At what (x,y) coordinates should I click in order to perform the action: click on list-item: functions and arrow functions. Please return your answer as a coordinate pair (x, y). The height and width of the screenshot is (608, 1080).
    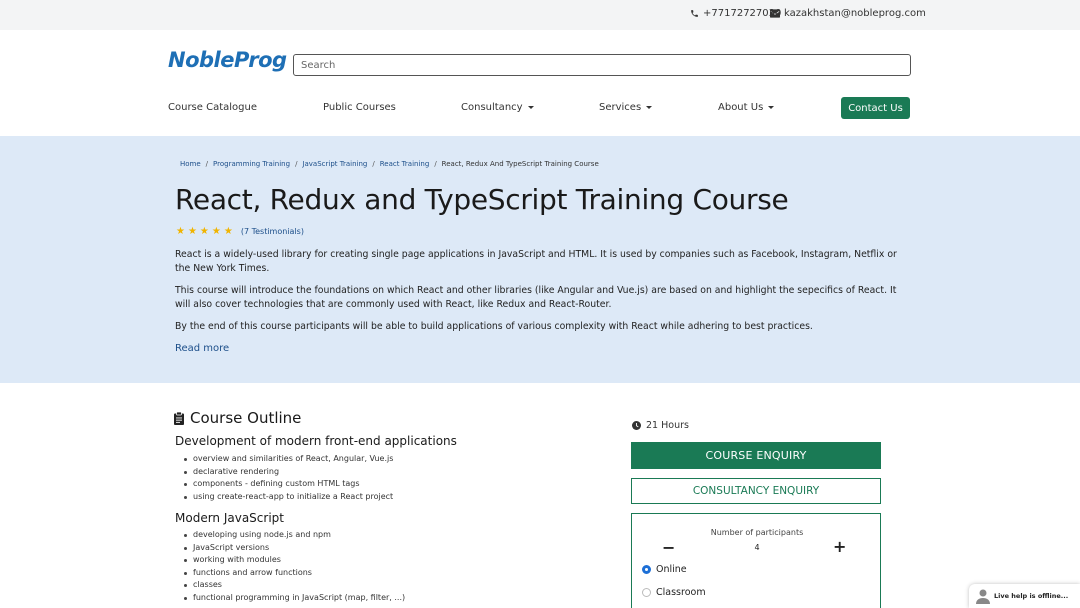
    Looking at the image, I should click on (294, 573).